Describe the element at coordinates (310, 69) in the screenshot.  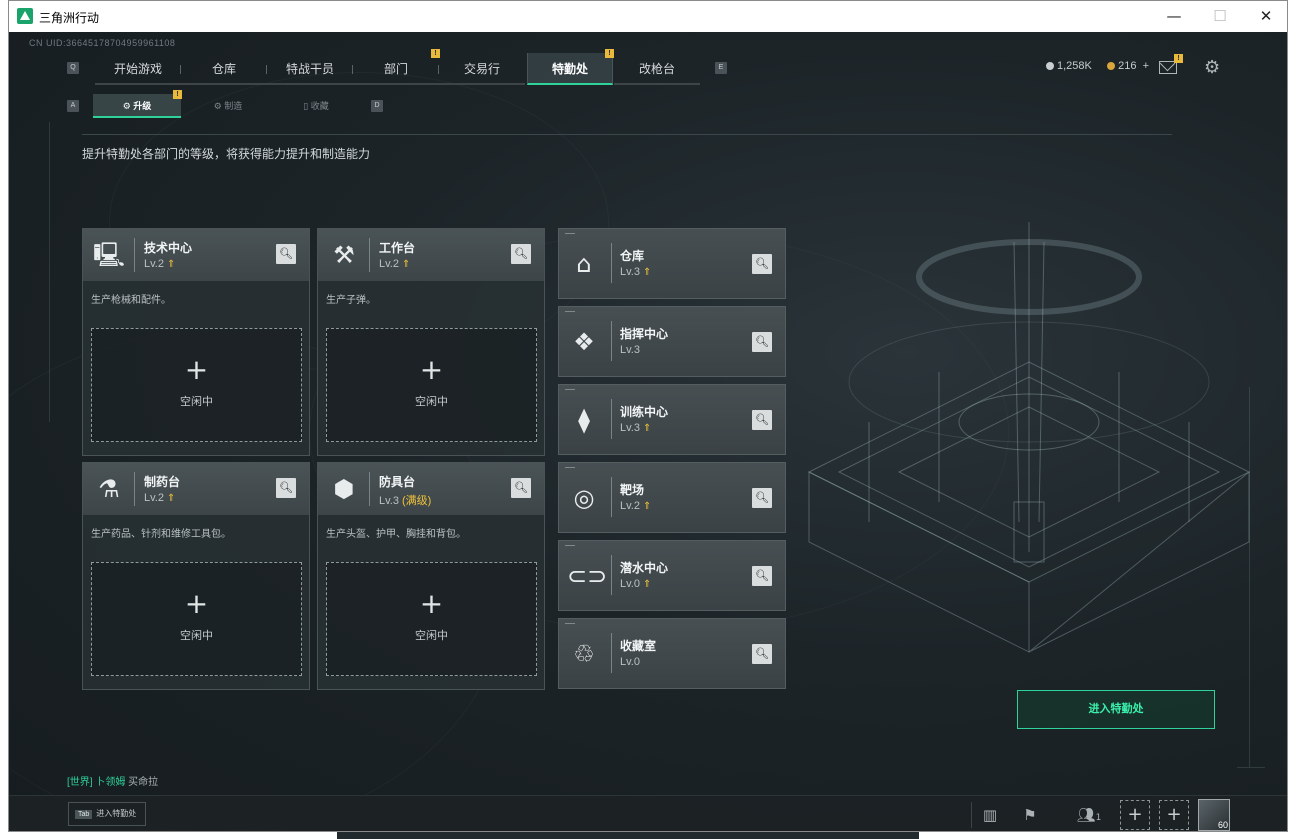
I see `tab-operators: 特战干员` at that location.